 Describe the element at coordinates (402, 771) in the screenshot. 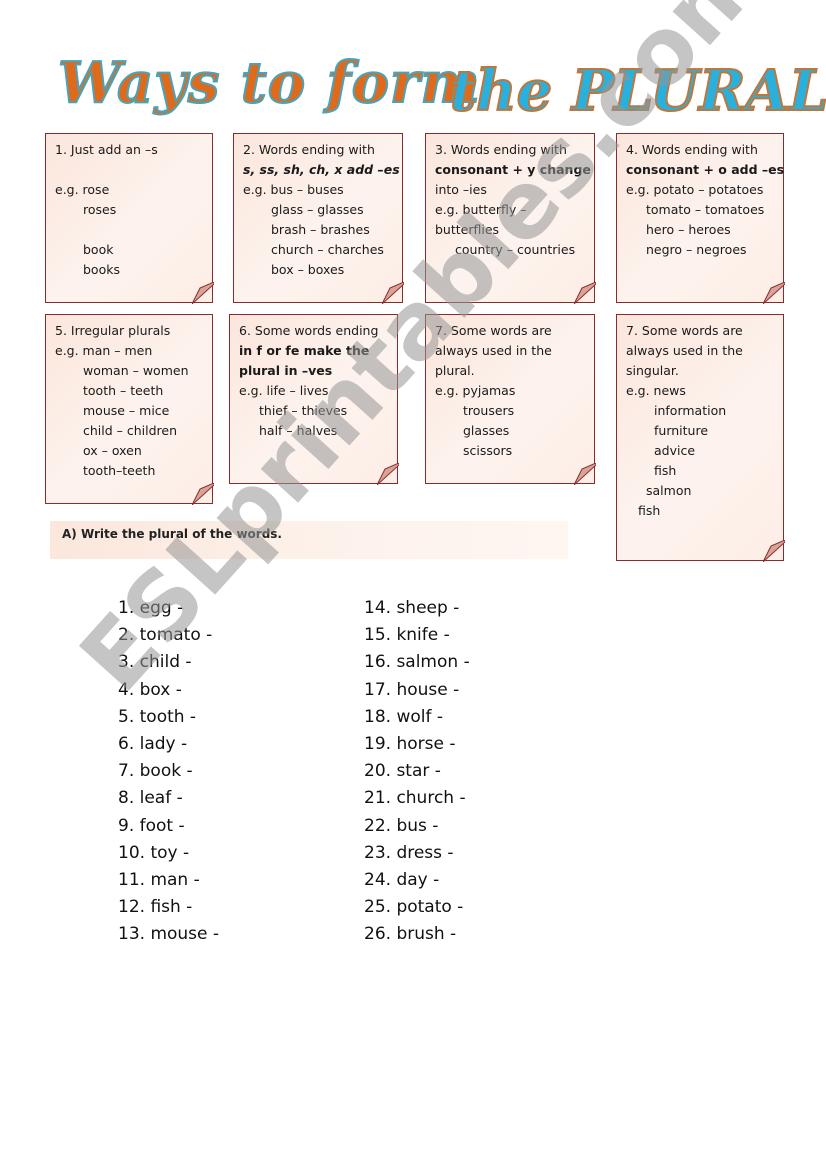

I see `exercise-item: 20. star -` at that location.